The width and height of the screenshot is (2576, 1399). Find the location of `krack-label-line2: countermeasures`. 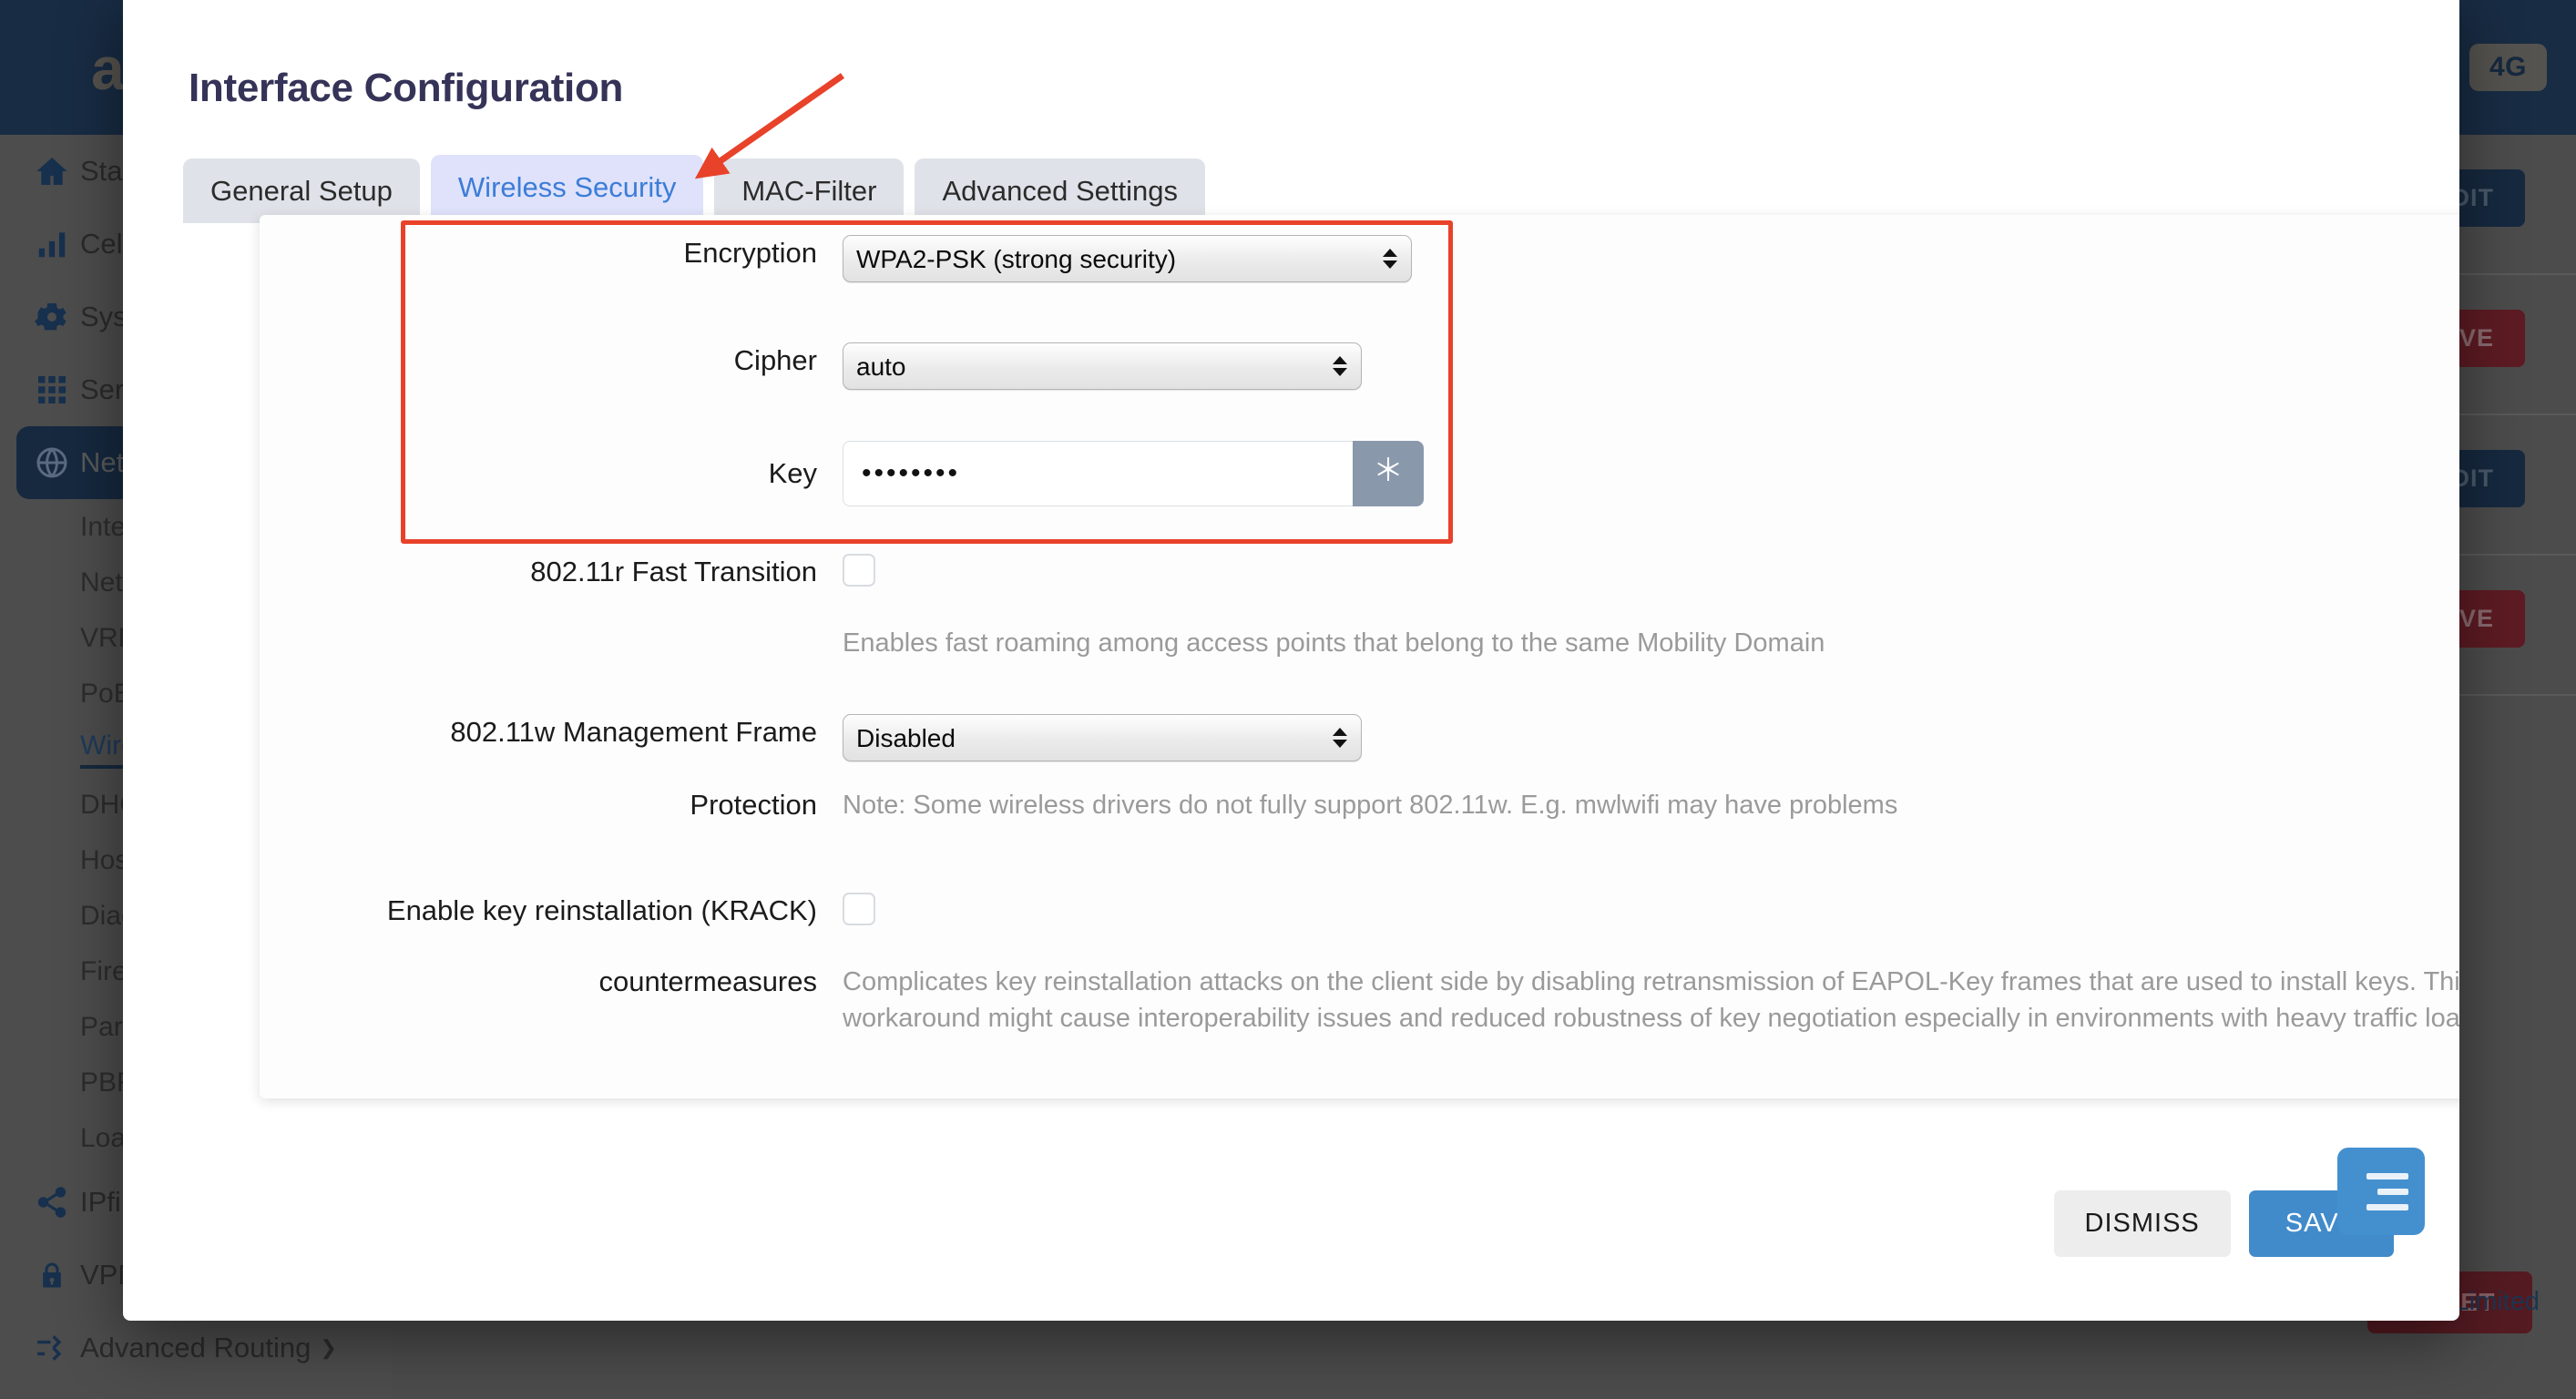

krack-label-line2: countermeasures is located at coordinates (707, 981).